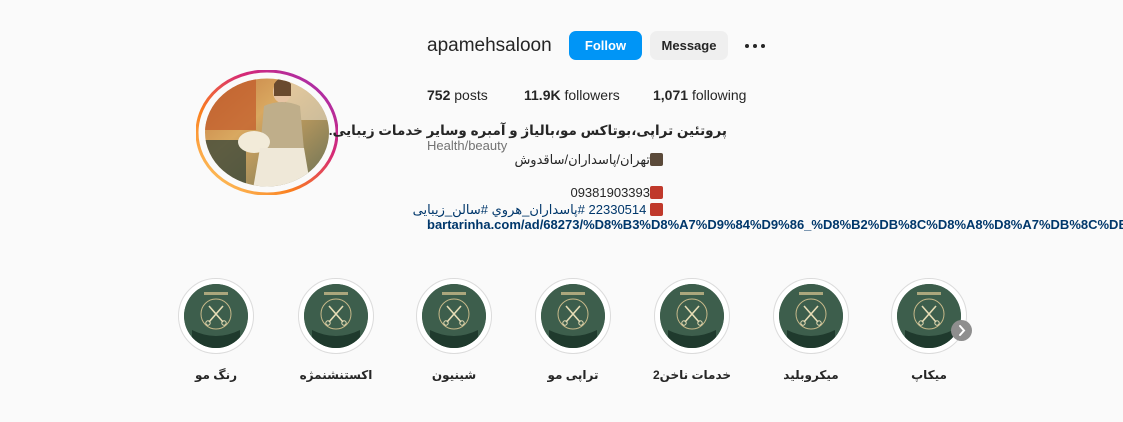 The image size is (1123, 422). Describe the element at coordinates (929, 375) in the screenshot. I see `highlight-label: میکاپ` at that location.